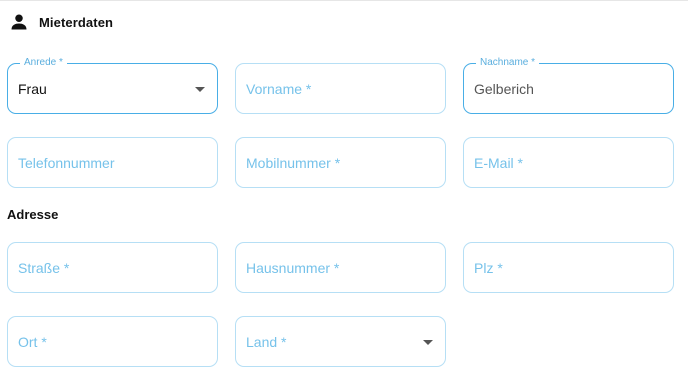 This screenshot has height=383, width=688. I want to click on ort-field, so click(112, 341).